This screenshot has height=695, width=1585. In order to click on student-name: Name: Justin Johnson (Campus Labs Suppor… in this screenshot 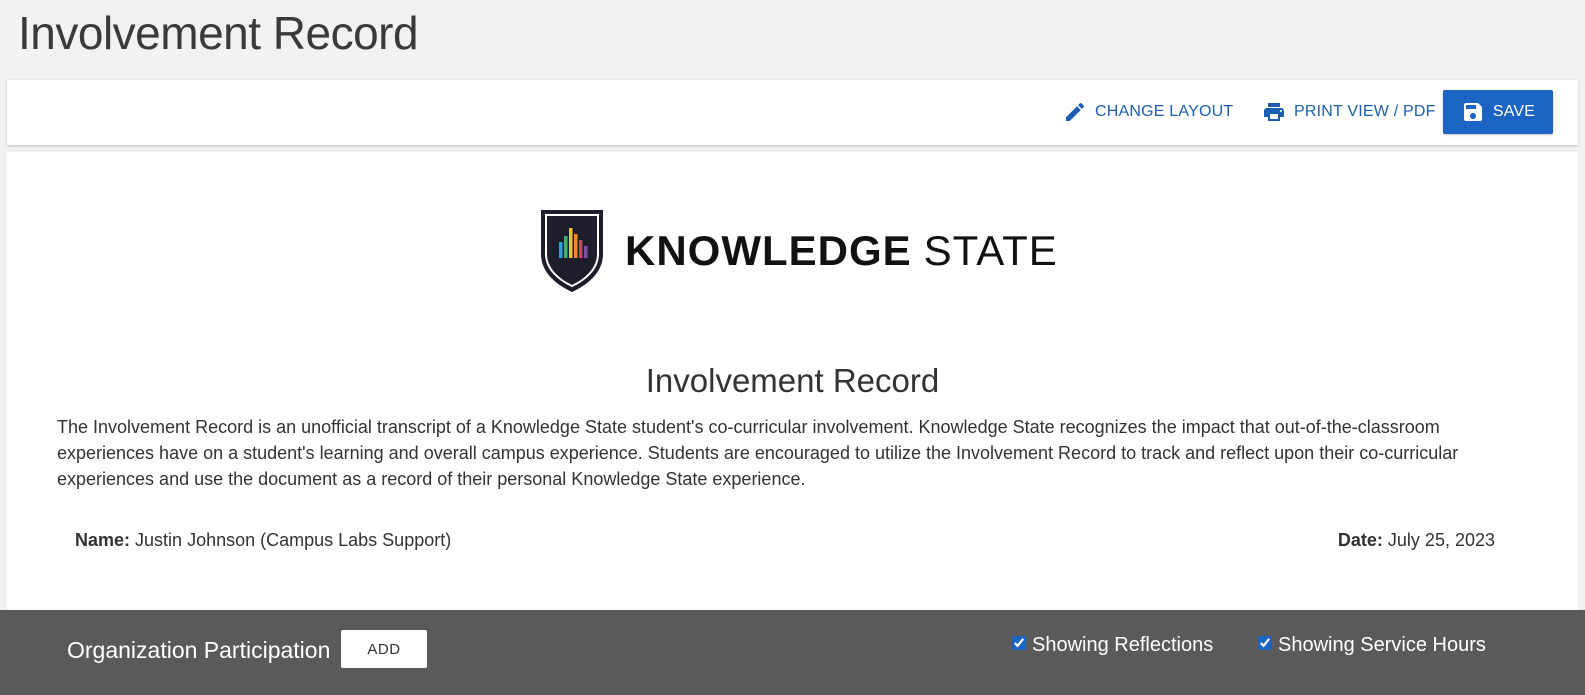, I will do `click(263, 540)`.